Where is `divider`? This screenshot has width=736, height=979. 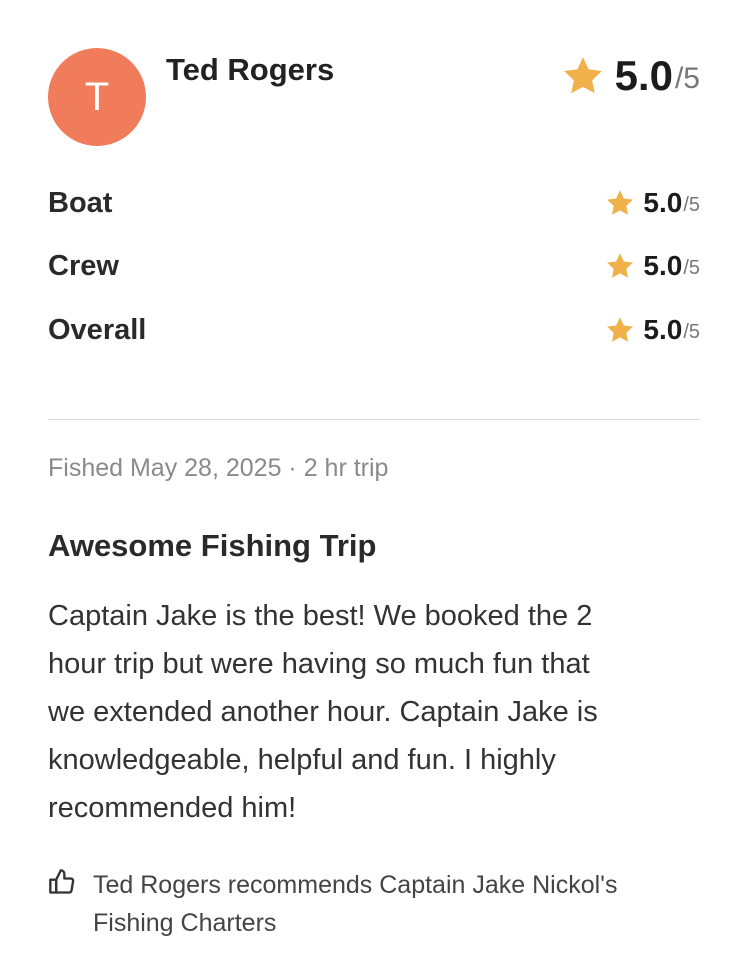
divider is located at coordinates (374, 419).